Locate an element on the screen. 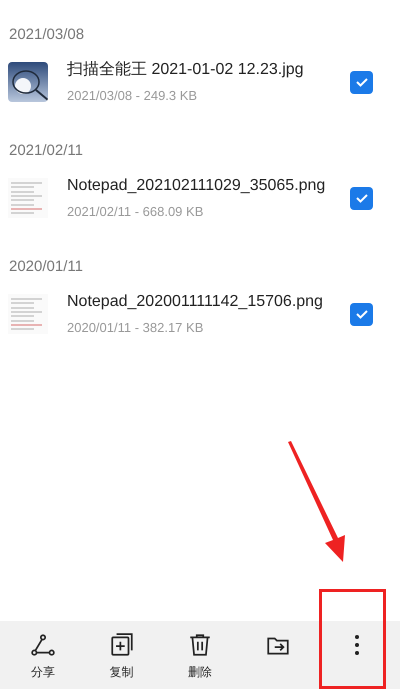 The width and height of the screenshot is (400, 689). file-name: Notepad_202102111029_35065.png is located at coordinates (196, 186).